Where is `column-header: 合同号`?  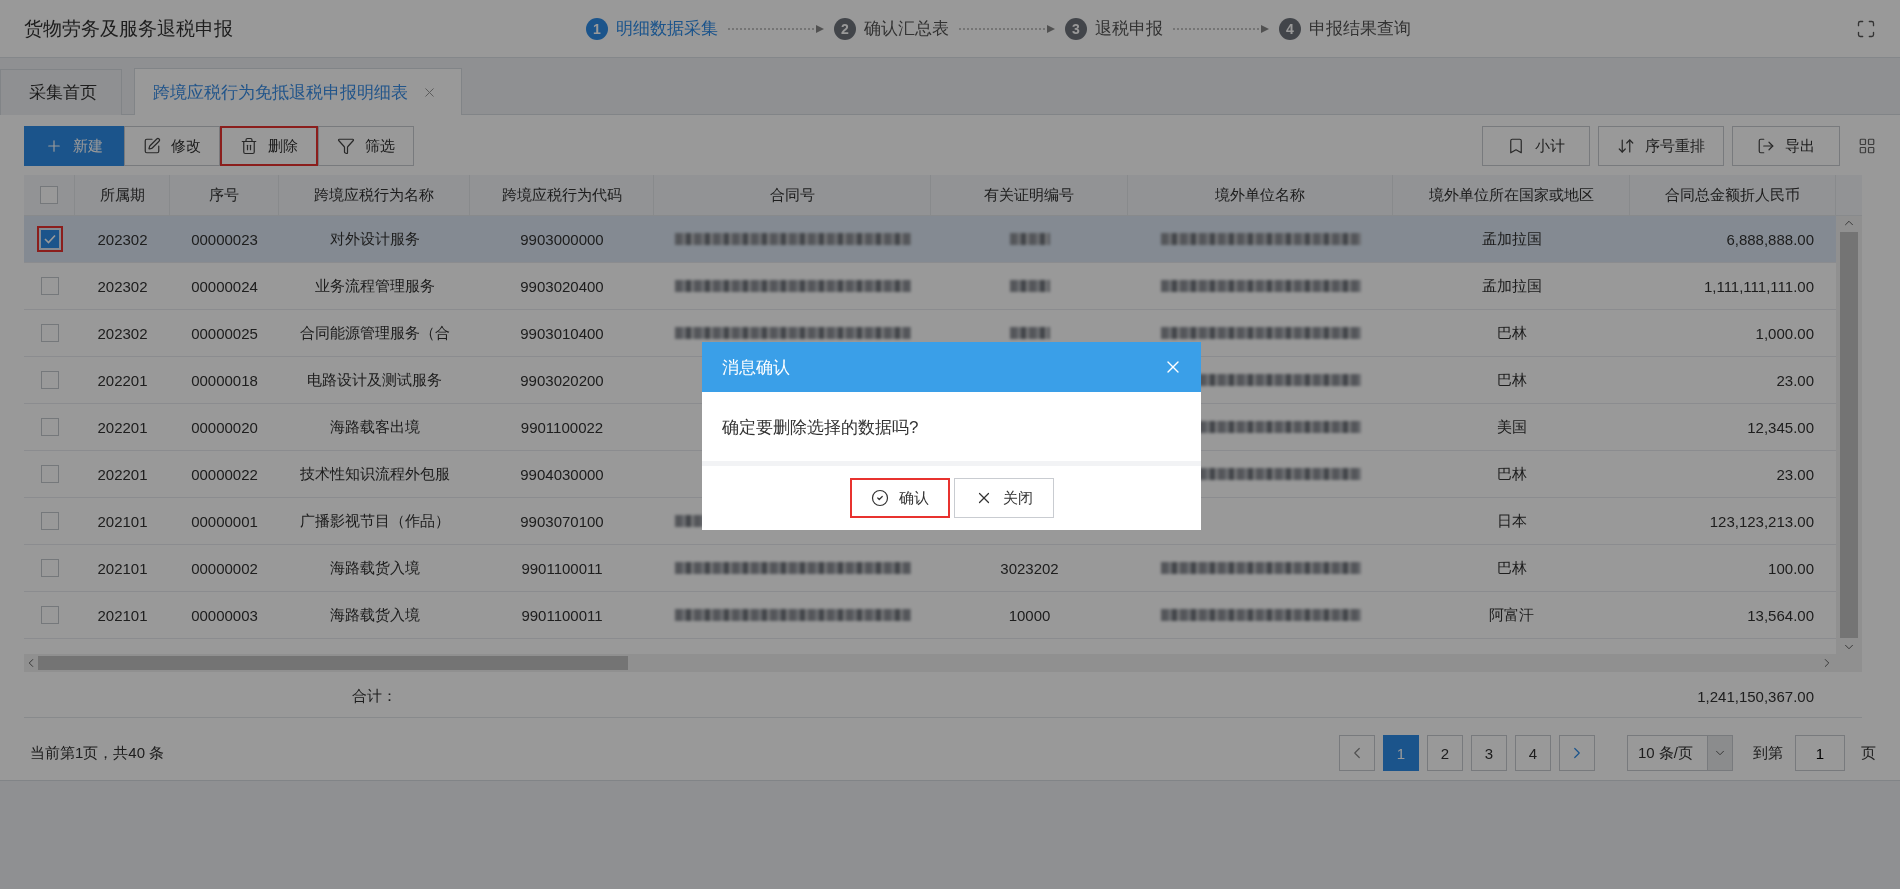 column-header: 合同号 is located at coordinates (792, 195).